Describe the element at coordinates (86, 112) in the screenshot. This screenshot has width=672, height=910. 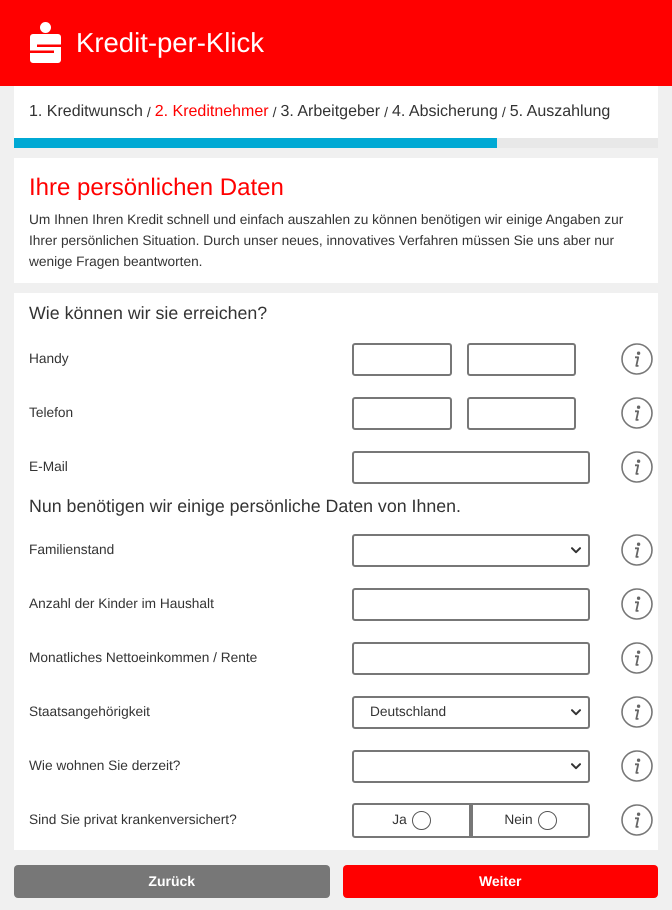
I see `step-label: 1. Kreditwunsch` at that location.